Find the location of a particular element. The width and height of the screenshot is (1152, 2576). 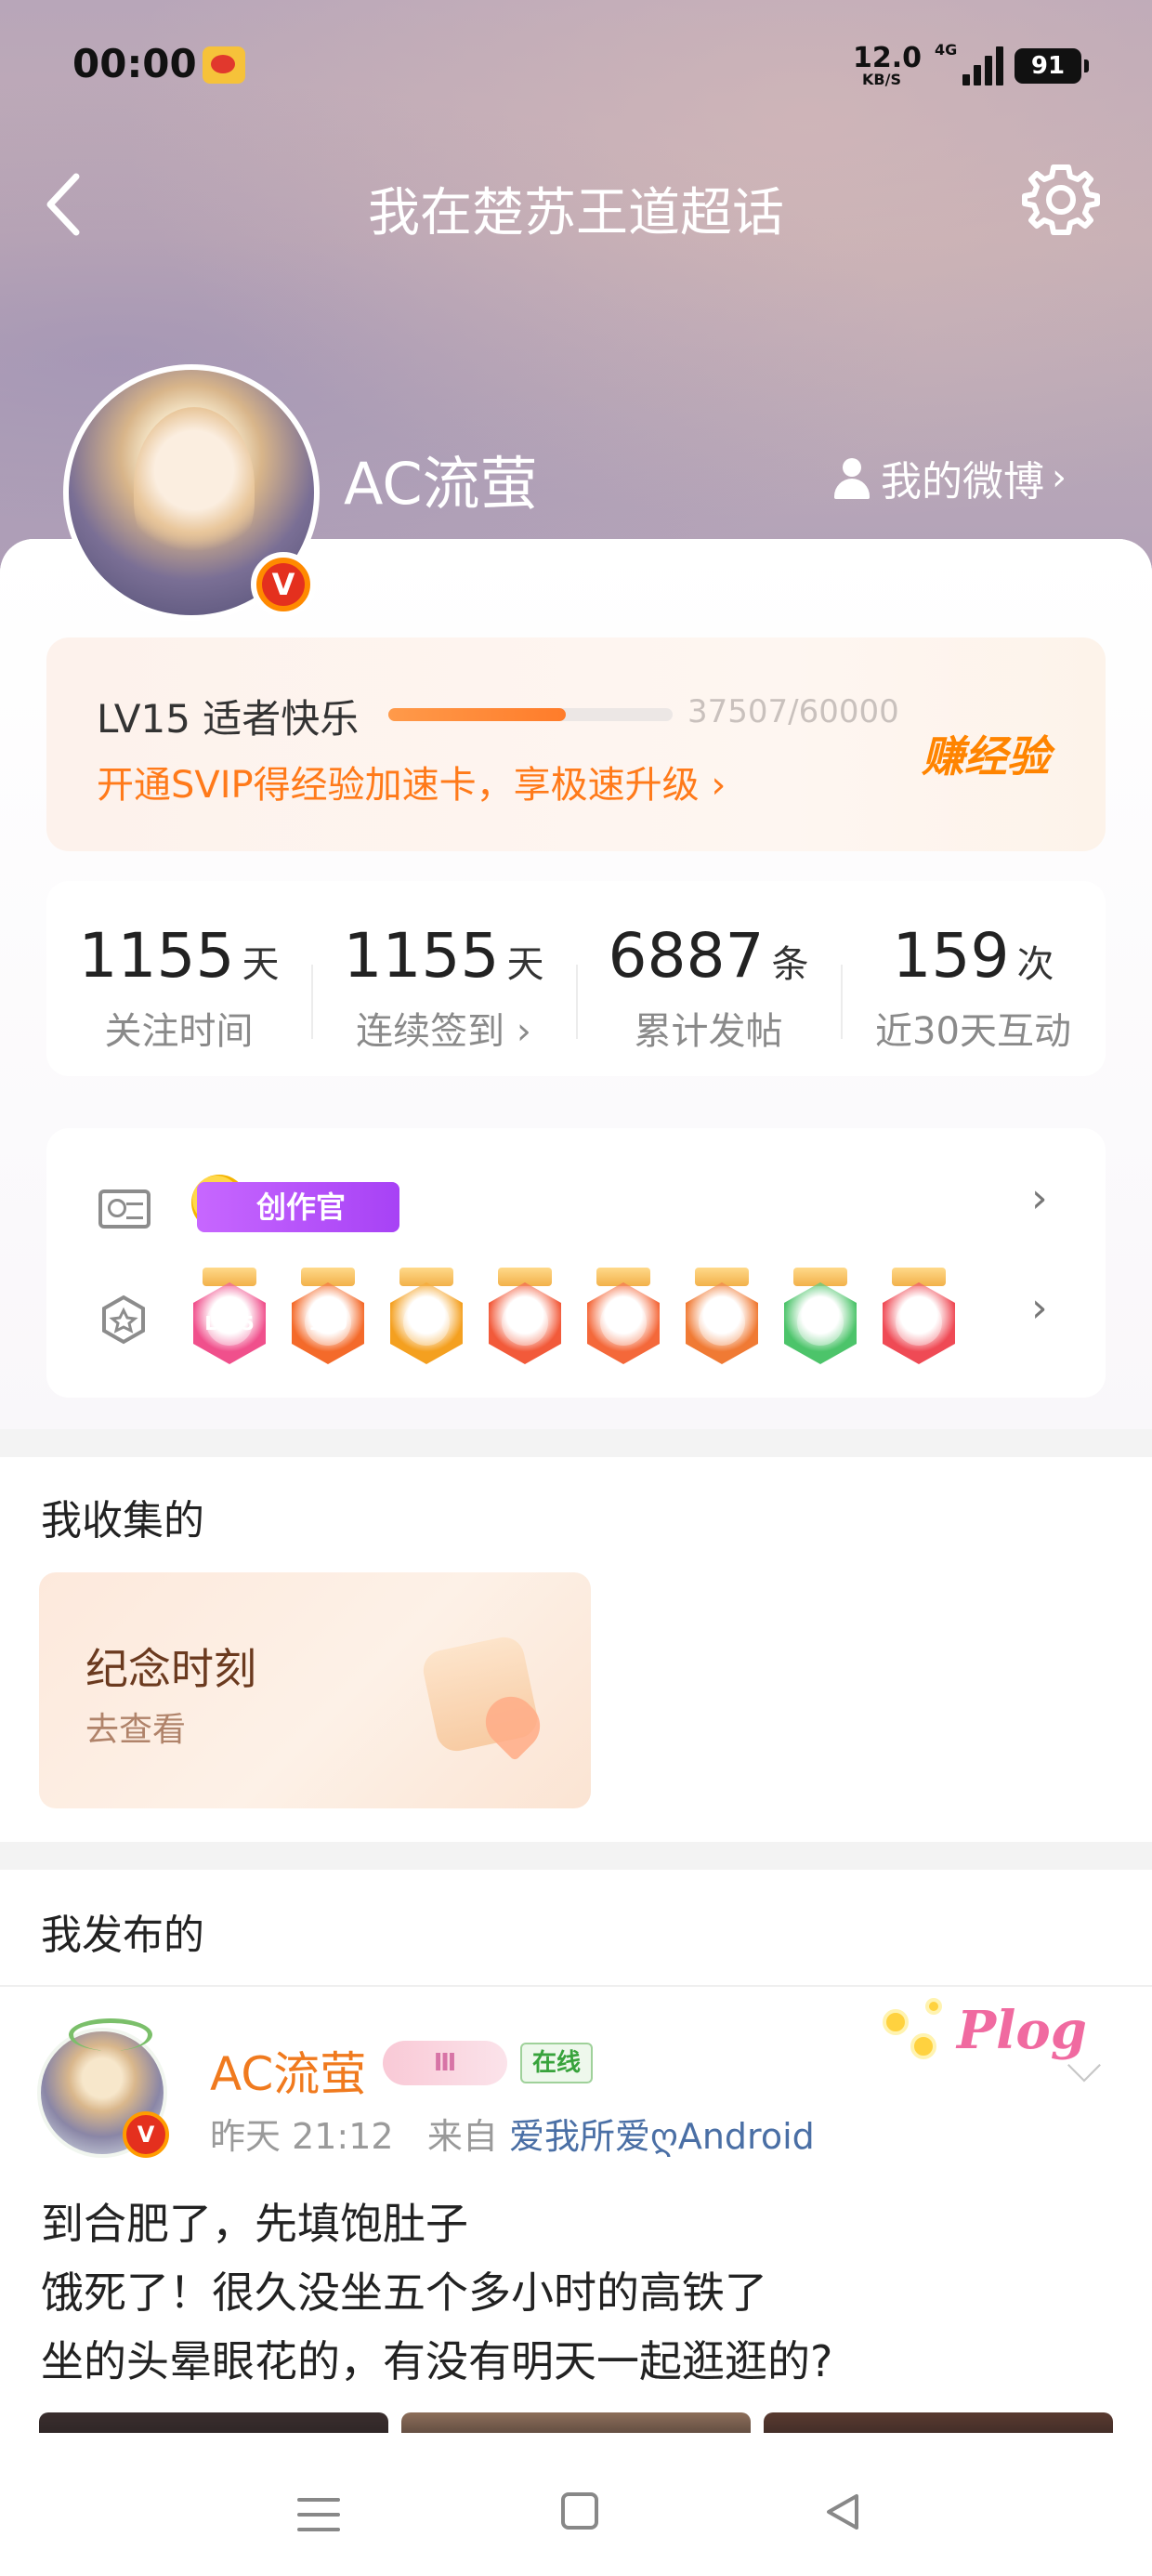

verified-badge-icon: V is located at coordinates (146, 2134).